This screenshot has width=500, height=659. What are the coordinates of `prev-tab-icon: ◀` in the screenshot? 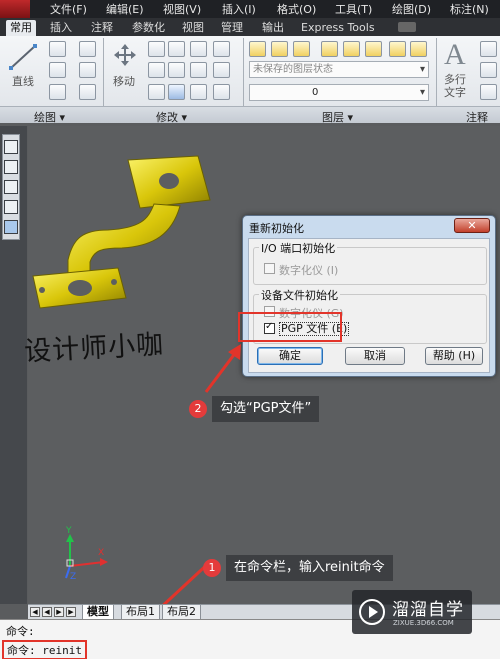 It's located at (47, 612).